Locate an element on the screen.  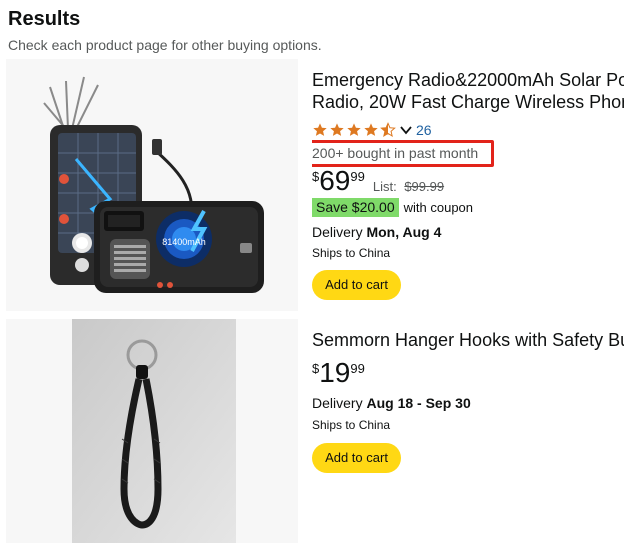
star-half-icon is located at coordinates (388, 129).